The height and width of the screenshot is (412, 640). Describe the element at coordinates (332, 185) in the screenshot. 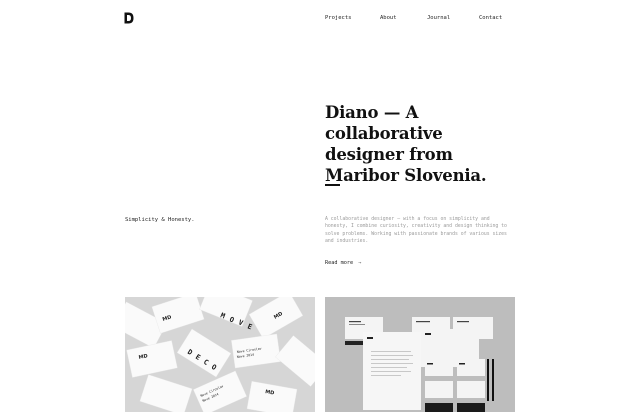

I see `hero-divider` at that location.